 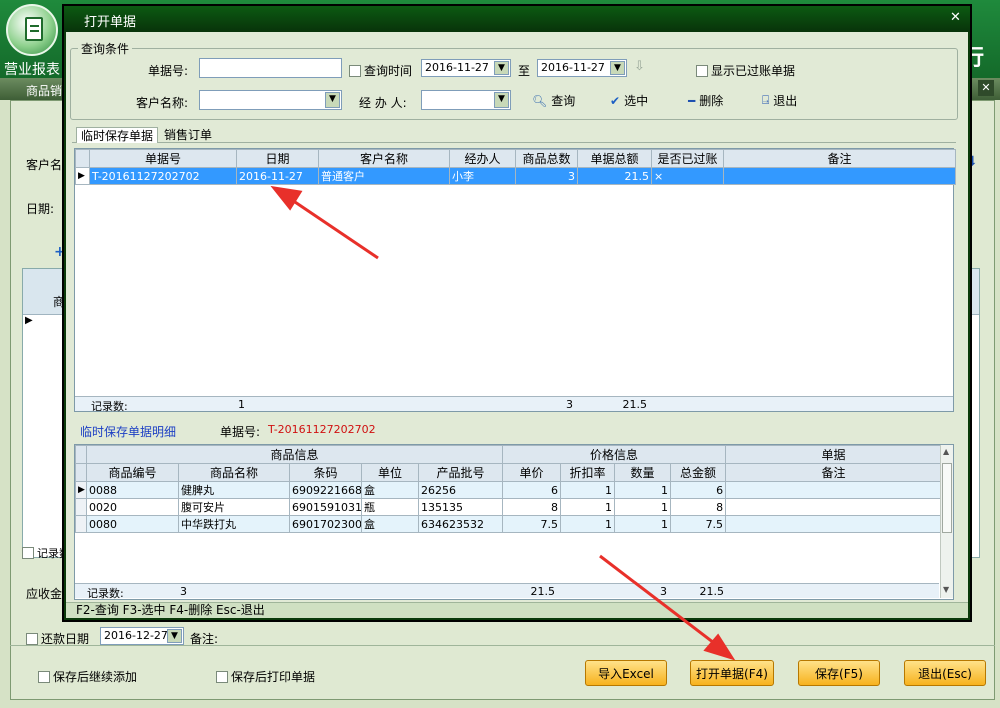 What do you see at coordinates (324, 222) in the screenshot?
I see `annotation-arrow-grid` at bounding box center [324, 222].